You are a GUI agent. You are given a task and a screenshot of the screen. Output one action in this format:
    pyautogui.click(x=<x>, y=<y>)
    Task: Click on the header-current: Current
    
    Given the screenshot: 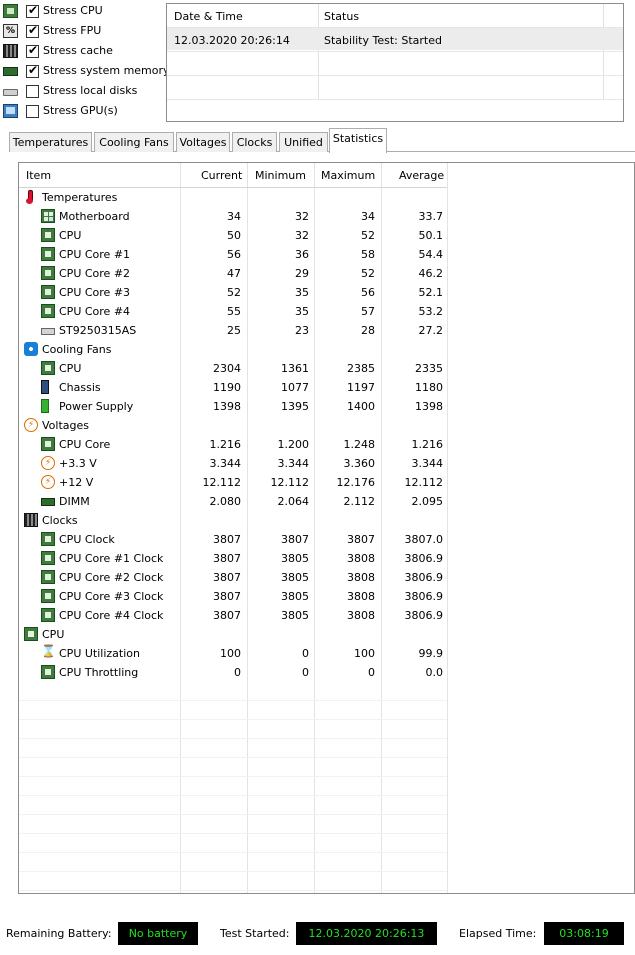 What is the action you would take?
    pyautogui.click(x=221, y=175)
    